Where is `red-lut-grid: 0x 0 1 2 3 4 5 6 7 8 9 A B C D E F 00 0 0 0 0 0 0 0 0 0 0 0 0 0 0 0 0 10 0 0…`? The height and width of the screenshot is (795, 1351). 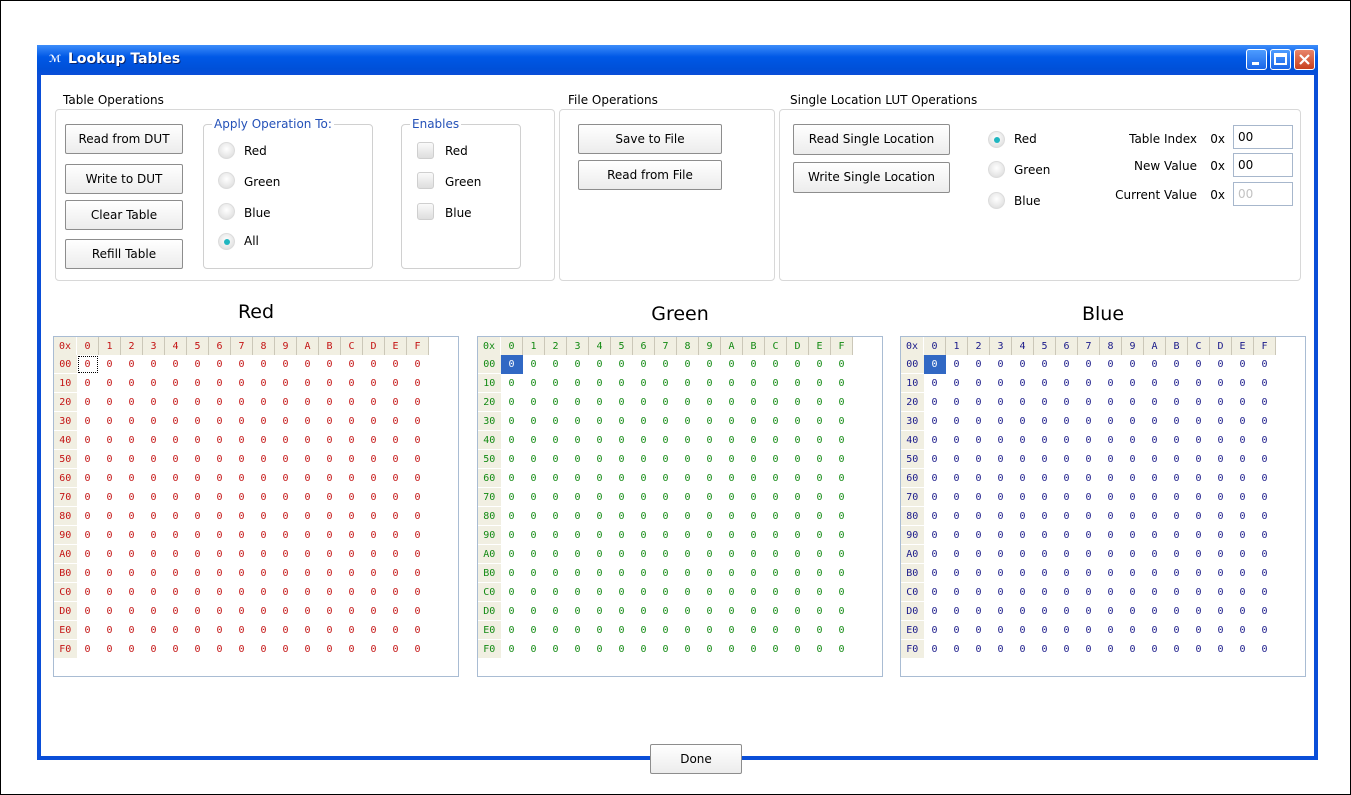 red-lut-grid: 0x 0 1 2 3 4 5 6 7 8 9 A B C D E F 00 0 0 0 0 0 0 0 0 0 0 0 0 0 0 0 0 10 0 0… is located at coordinates (256, 506).